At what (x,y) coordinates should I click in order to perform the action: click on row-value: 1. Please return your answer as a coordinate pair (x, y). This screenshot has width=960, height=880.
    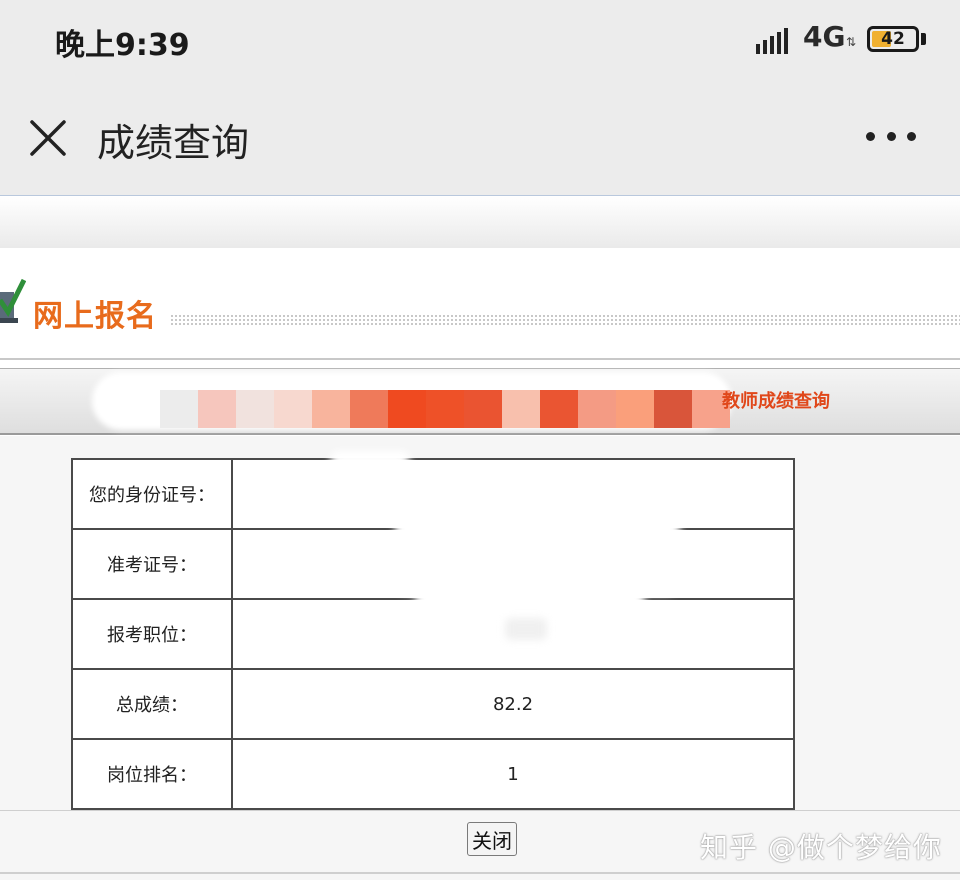
    Looking at the image, I should click on (513, 774).